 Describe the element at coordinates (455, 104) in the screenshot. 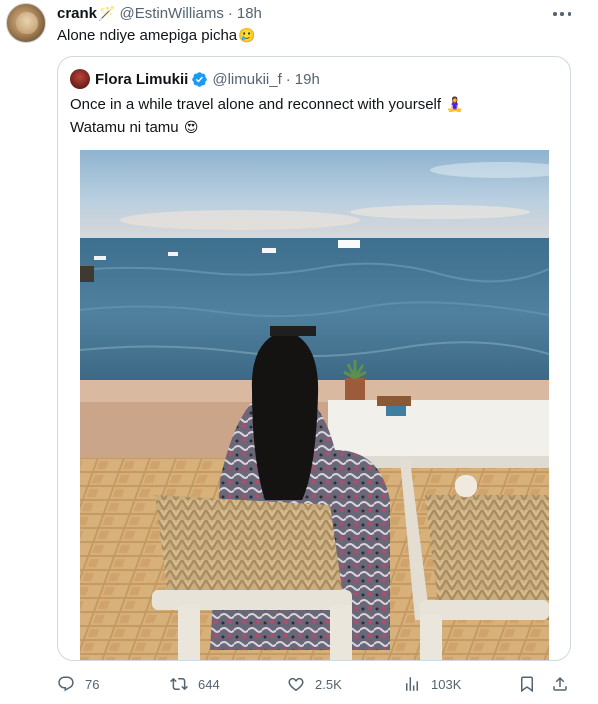

I see `meditation-emoji: 🧘‍♀️` at that location.